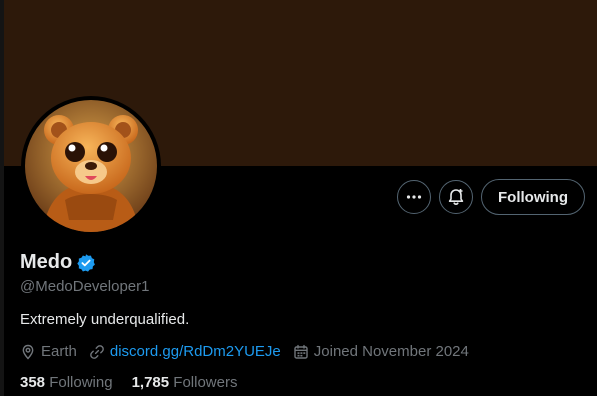 The width and height of the screenshot is (597, 396). I want to click on following-label: Following, so click(81, 382).